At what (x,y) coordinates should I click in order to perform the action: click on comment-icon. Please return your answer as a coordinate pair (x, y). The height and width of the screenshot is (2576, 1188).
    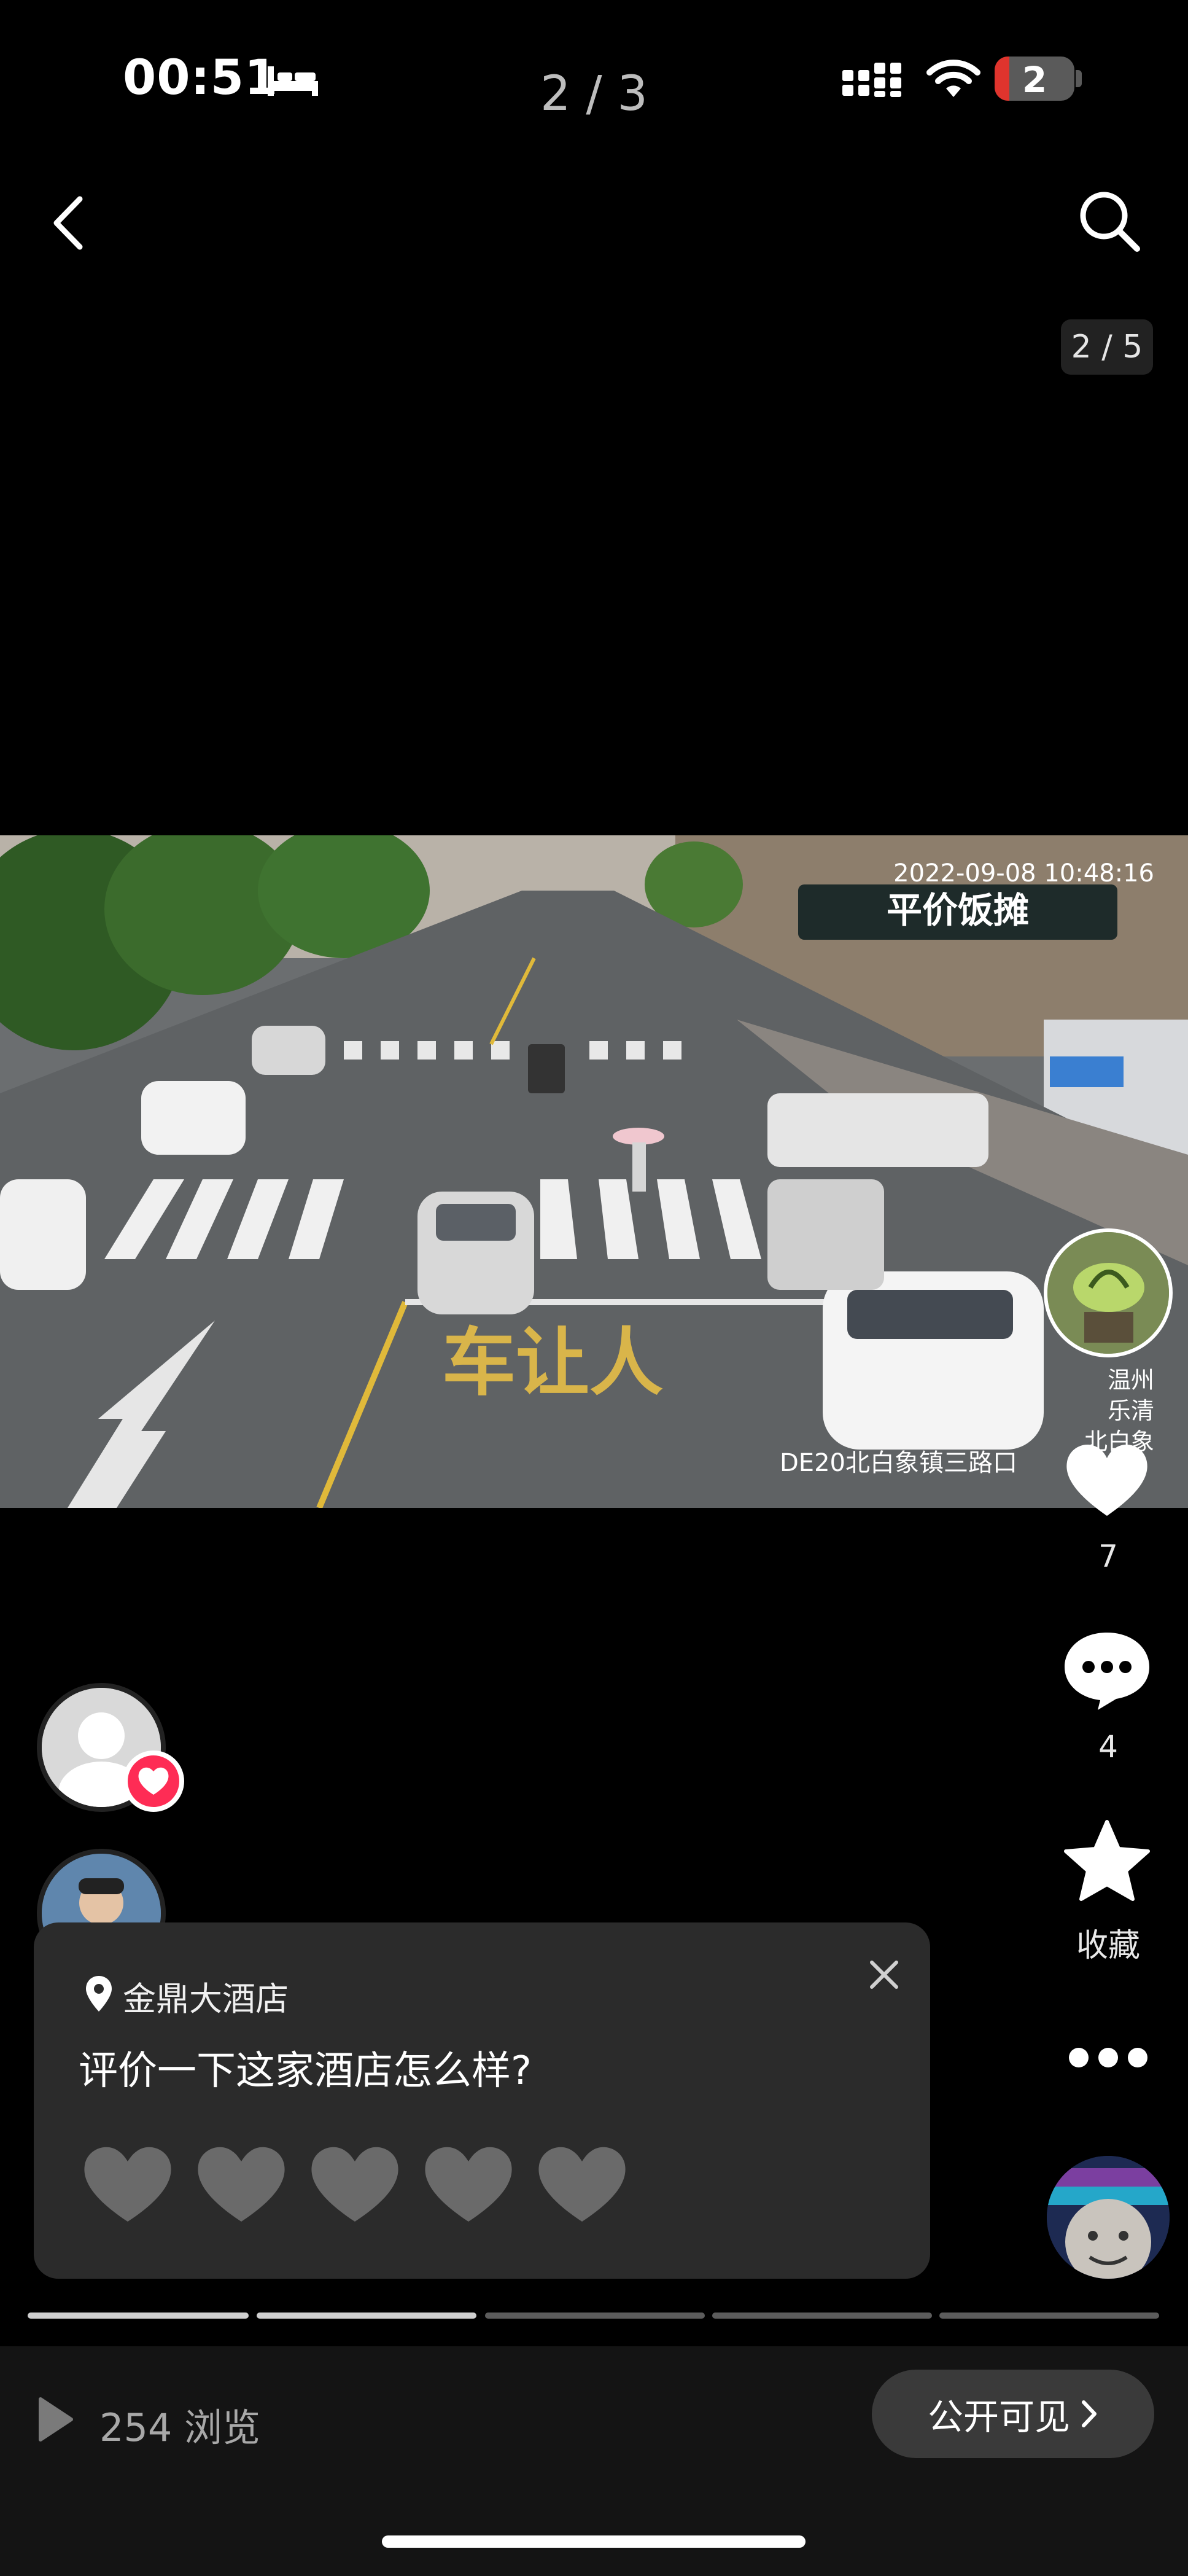
    Looking at the image, I should click on (1107, 1669).